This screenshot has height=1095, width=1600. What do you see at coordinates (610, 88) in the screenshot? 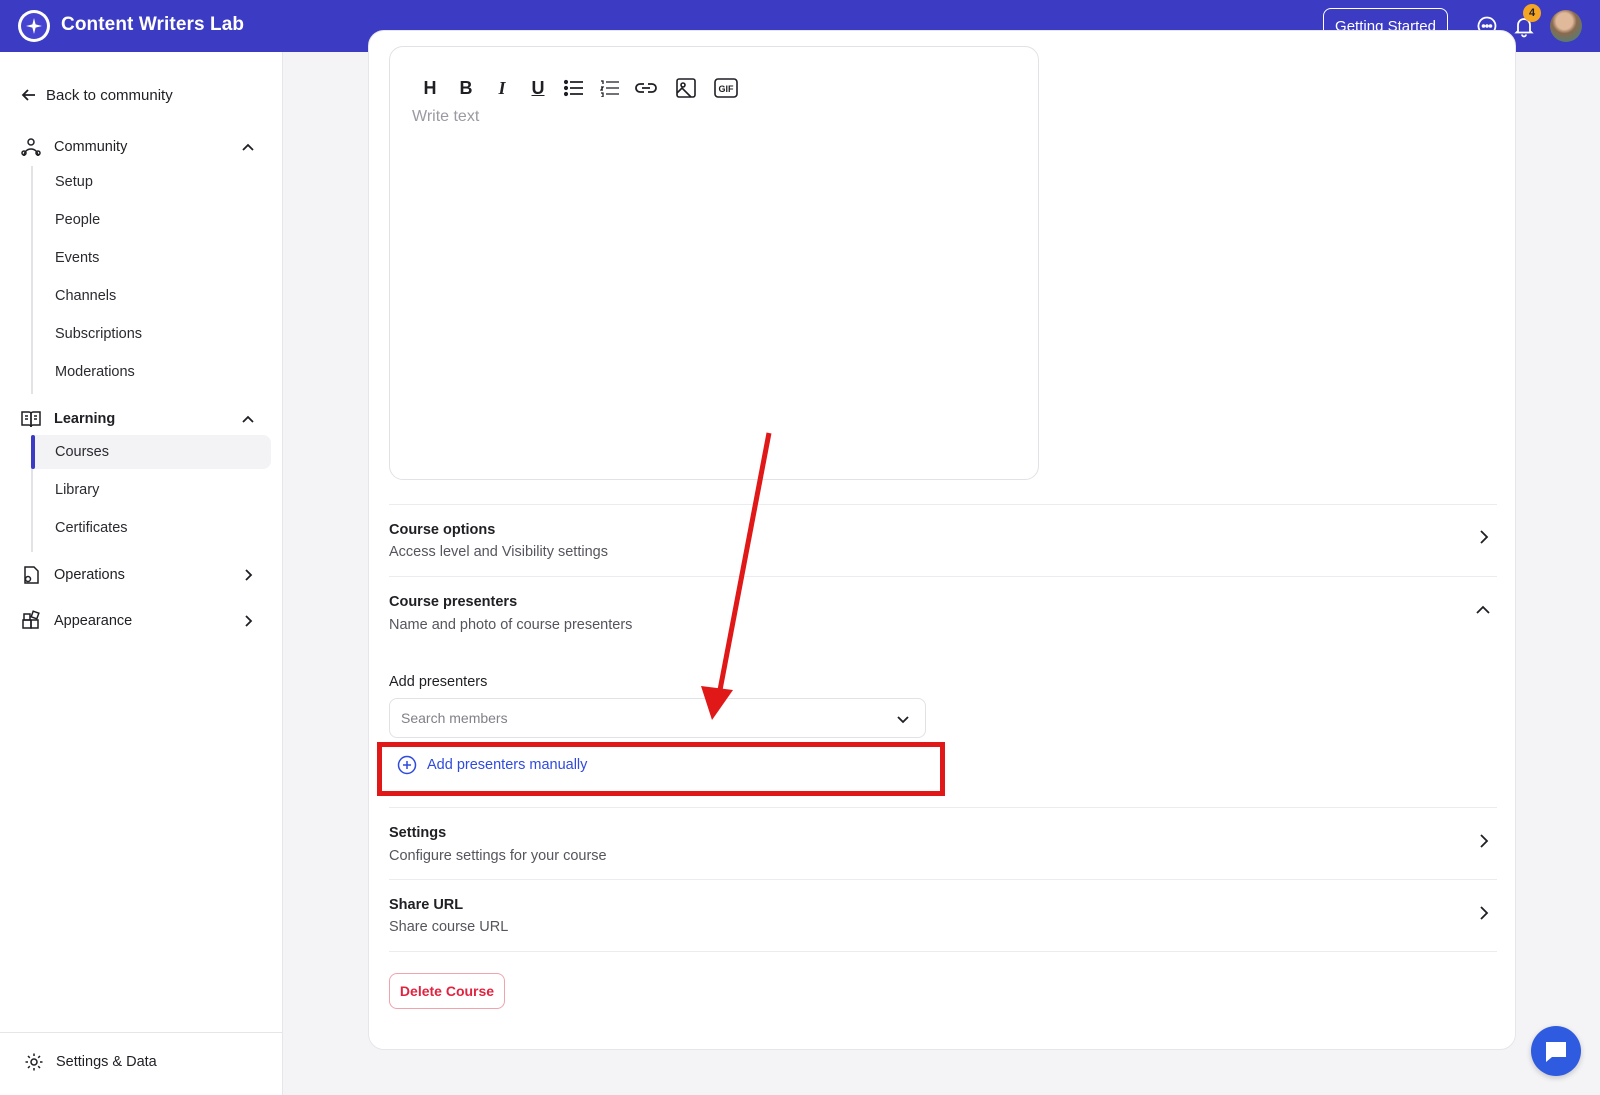
I see `numbered-list-icon` at bounding box center [610, 88].